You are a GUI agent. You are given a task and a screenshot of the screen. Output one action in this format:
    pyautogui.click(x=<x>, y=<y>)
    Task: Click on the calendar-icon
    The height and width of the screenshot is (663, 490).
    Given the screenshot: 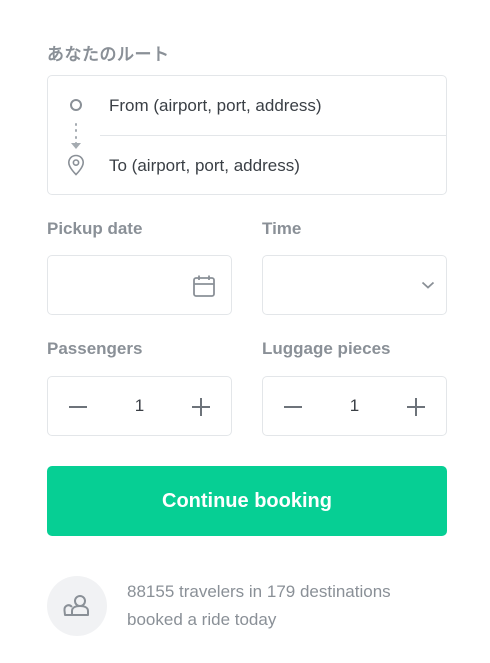 What is the action you would take?
    pyautogui.click(x=204, y=286)
    